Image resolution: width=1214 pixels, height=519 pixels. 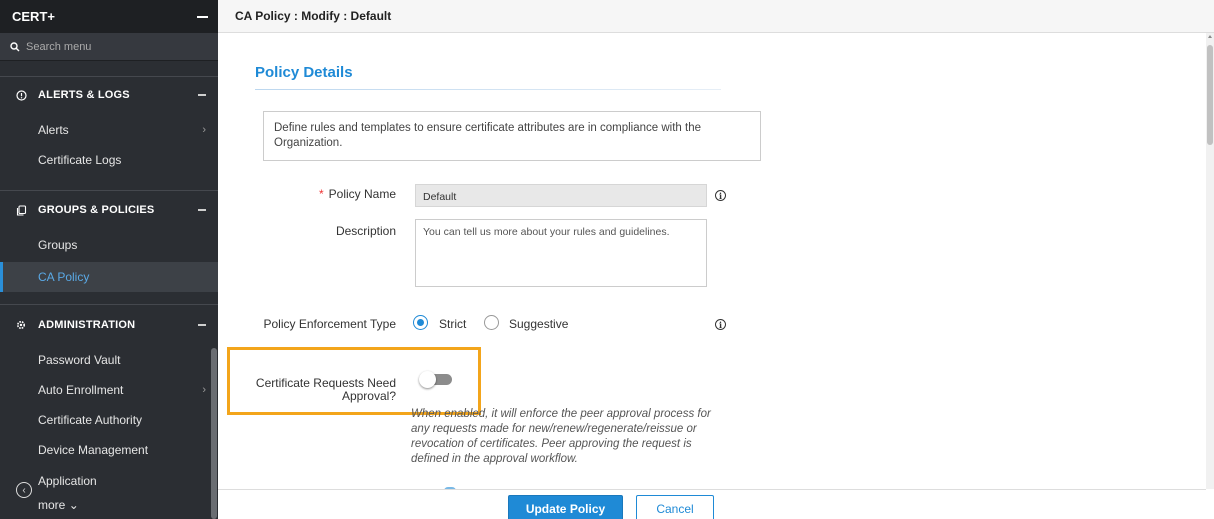 What do you see at coordinates (1210, 261) in the screenshot?
I see `main-scrollbar` at bounding box center [1210, 261].